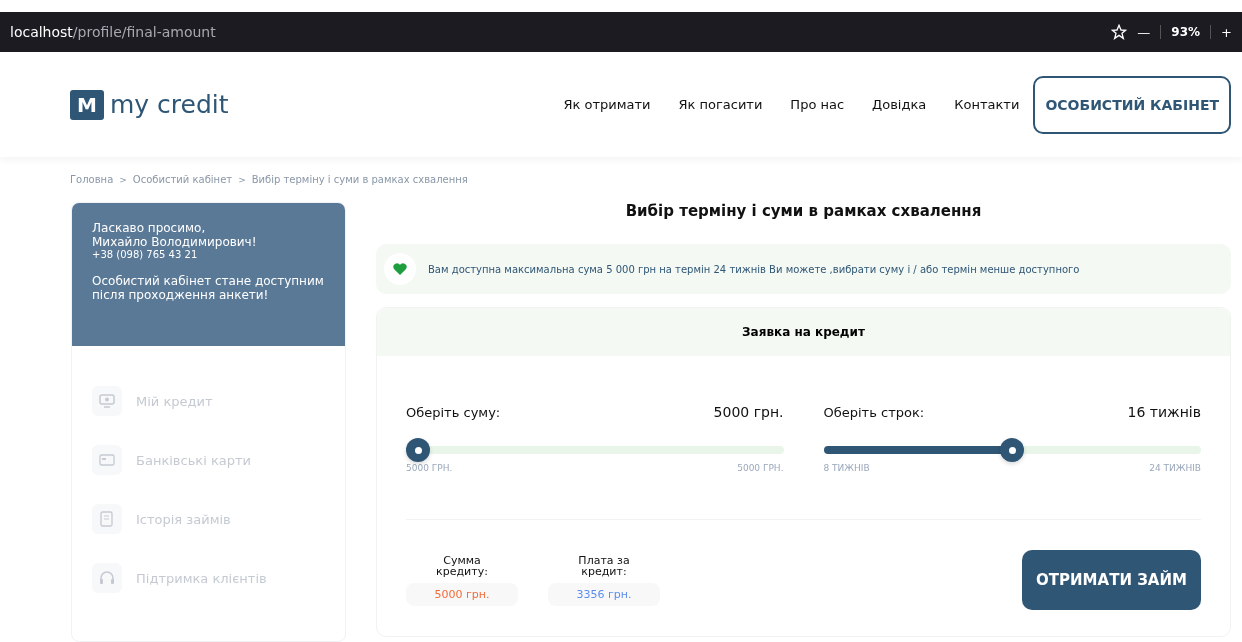  Describe the element at coordinates (1175, 468) in the screenshot. I see `slider-max: 24 ТИЖНІВ` at that location.